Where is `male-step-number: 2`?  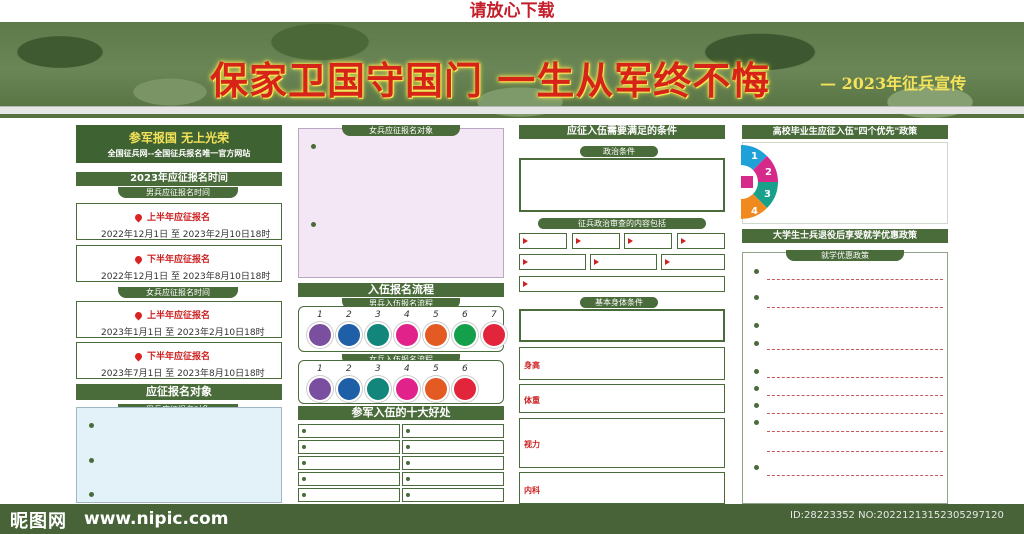
male-step-number: 2 is located at coordinates (349, 315).